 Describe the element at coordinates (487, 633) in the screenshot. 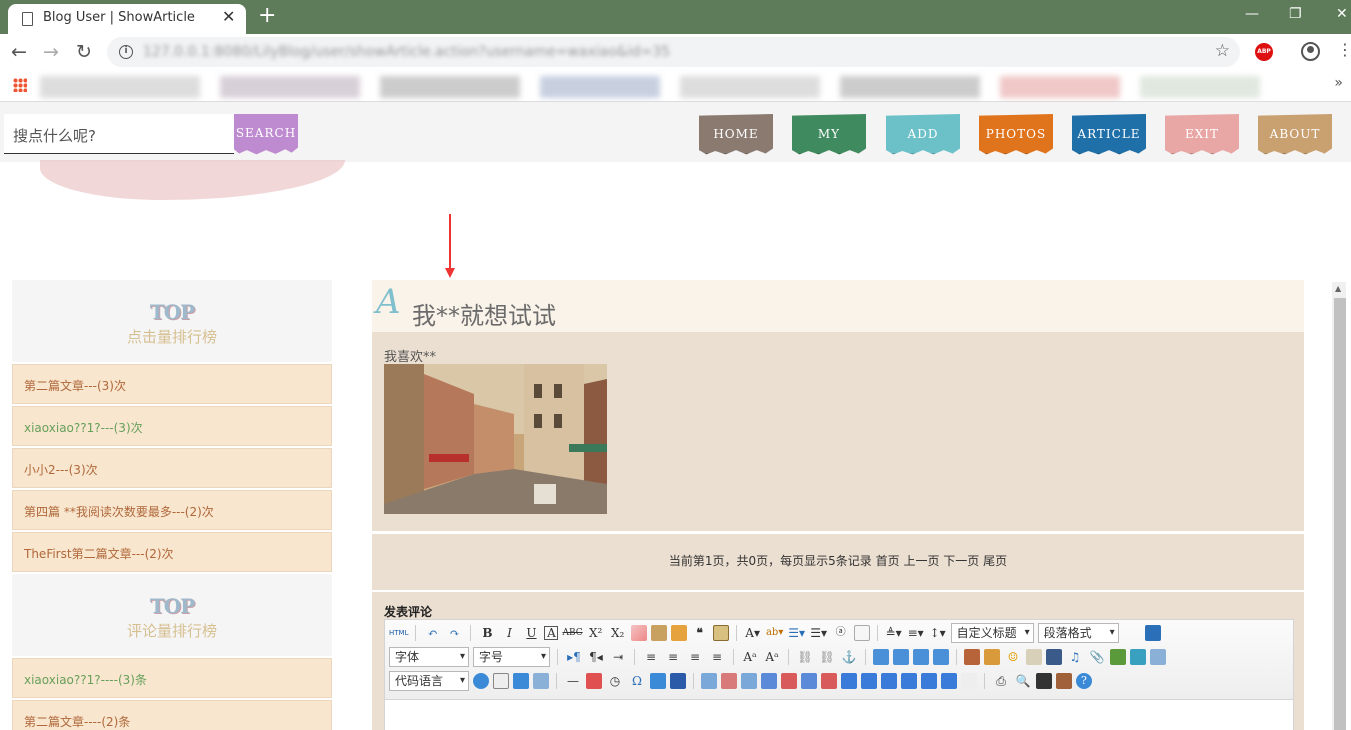

I see `bold-button: B` at that location.